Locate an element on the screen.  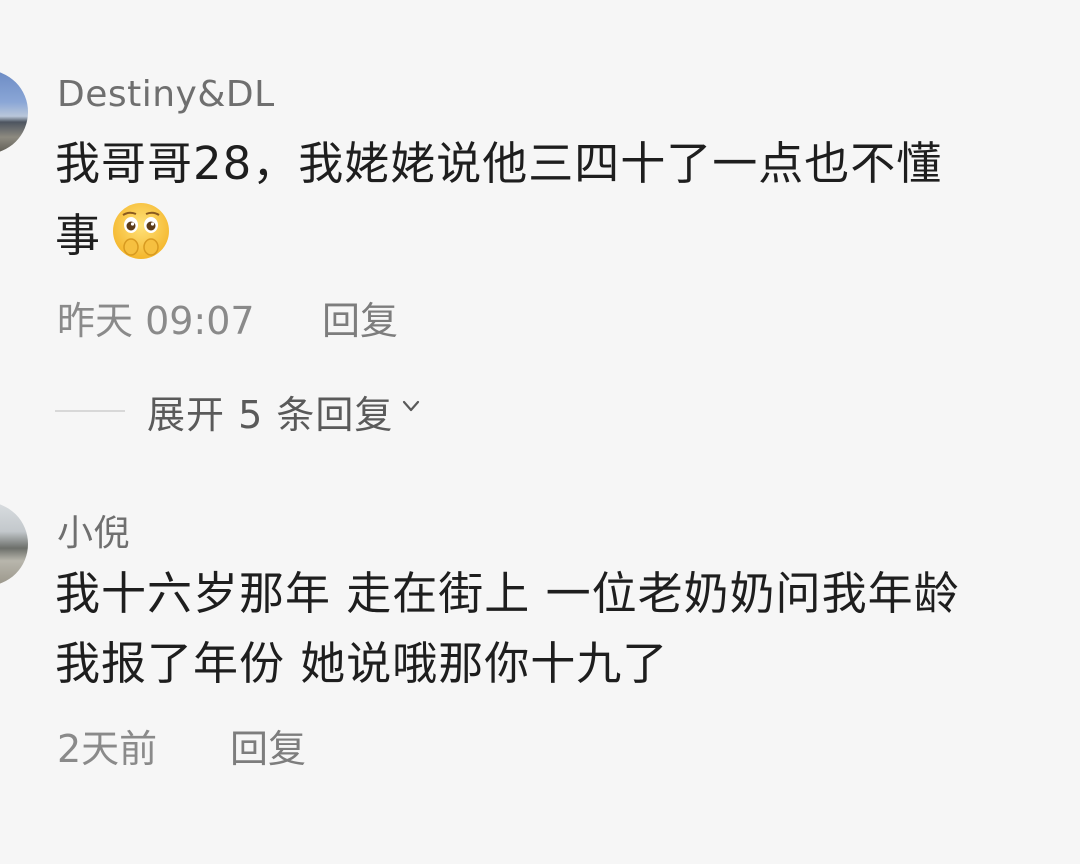
comment-timestamp: 昨天 09:07 is located at coordinates (156, 321).